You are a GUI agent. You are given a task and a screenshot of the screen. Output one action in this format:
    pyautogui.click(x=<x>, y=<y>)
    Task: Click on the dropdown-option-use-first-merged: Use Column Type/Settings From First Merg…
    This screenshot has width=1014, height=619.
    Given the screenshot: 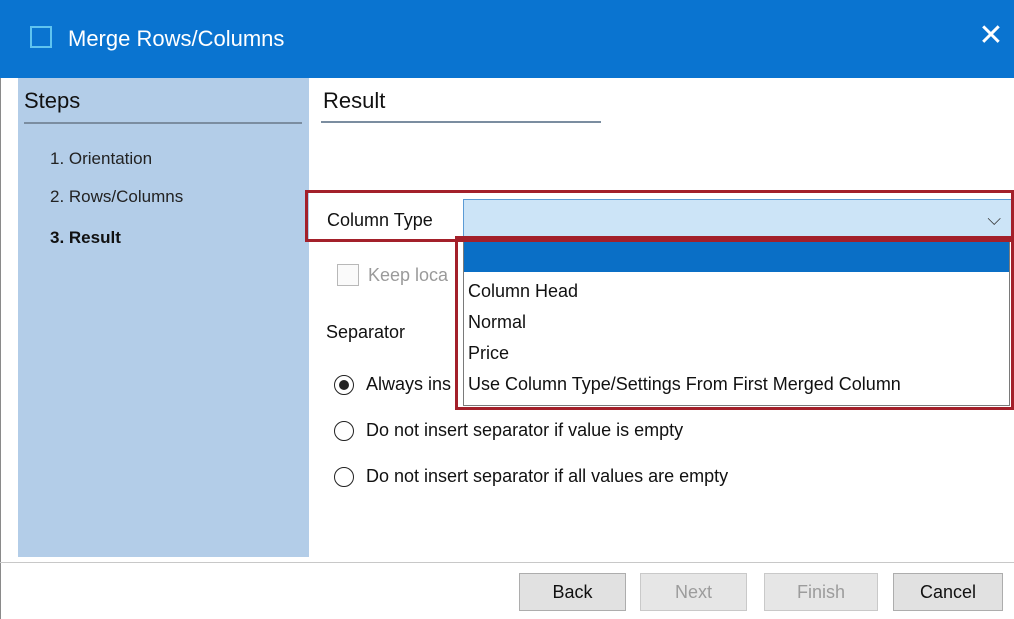 What is the action you would take?
    pyautogui.click(x=736, y=384)
    